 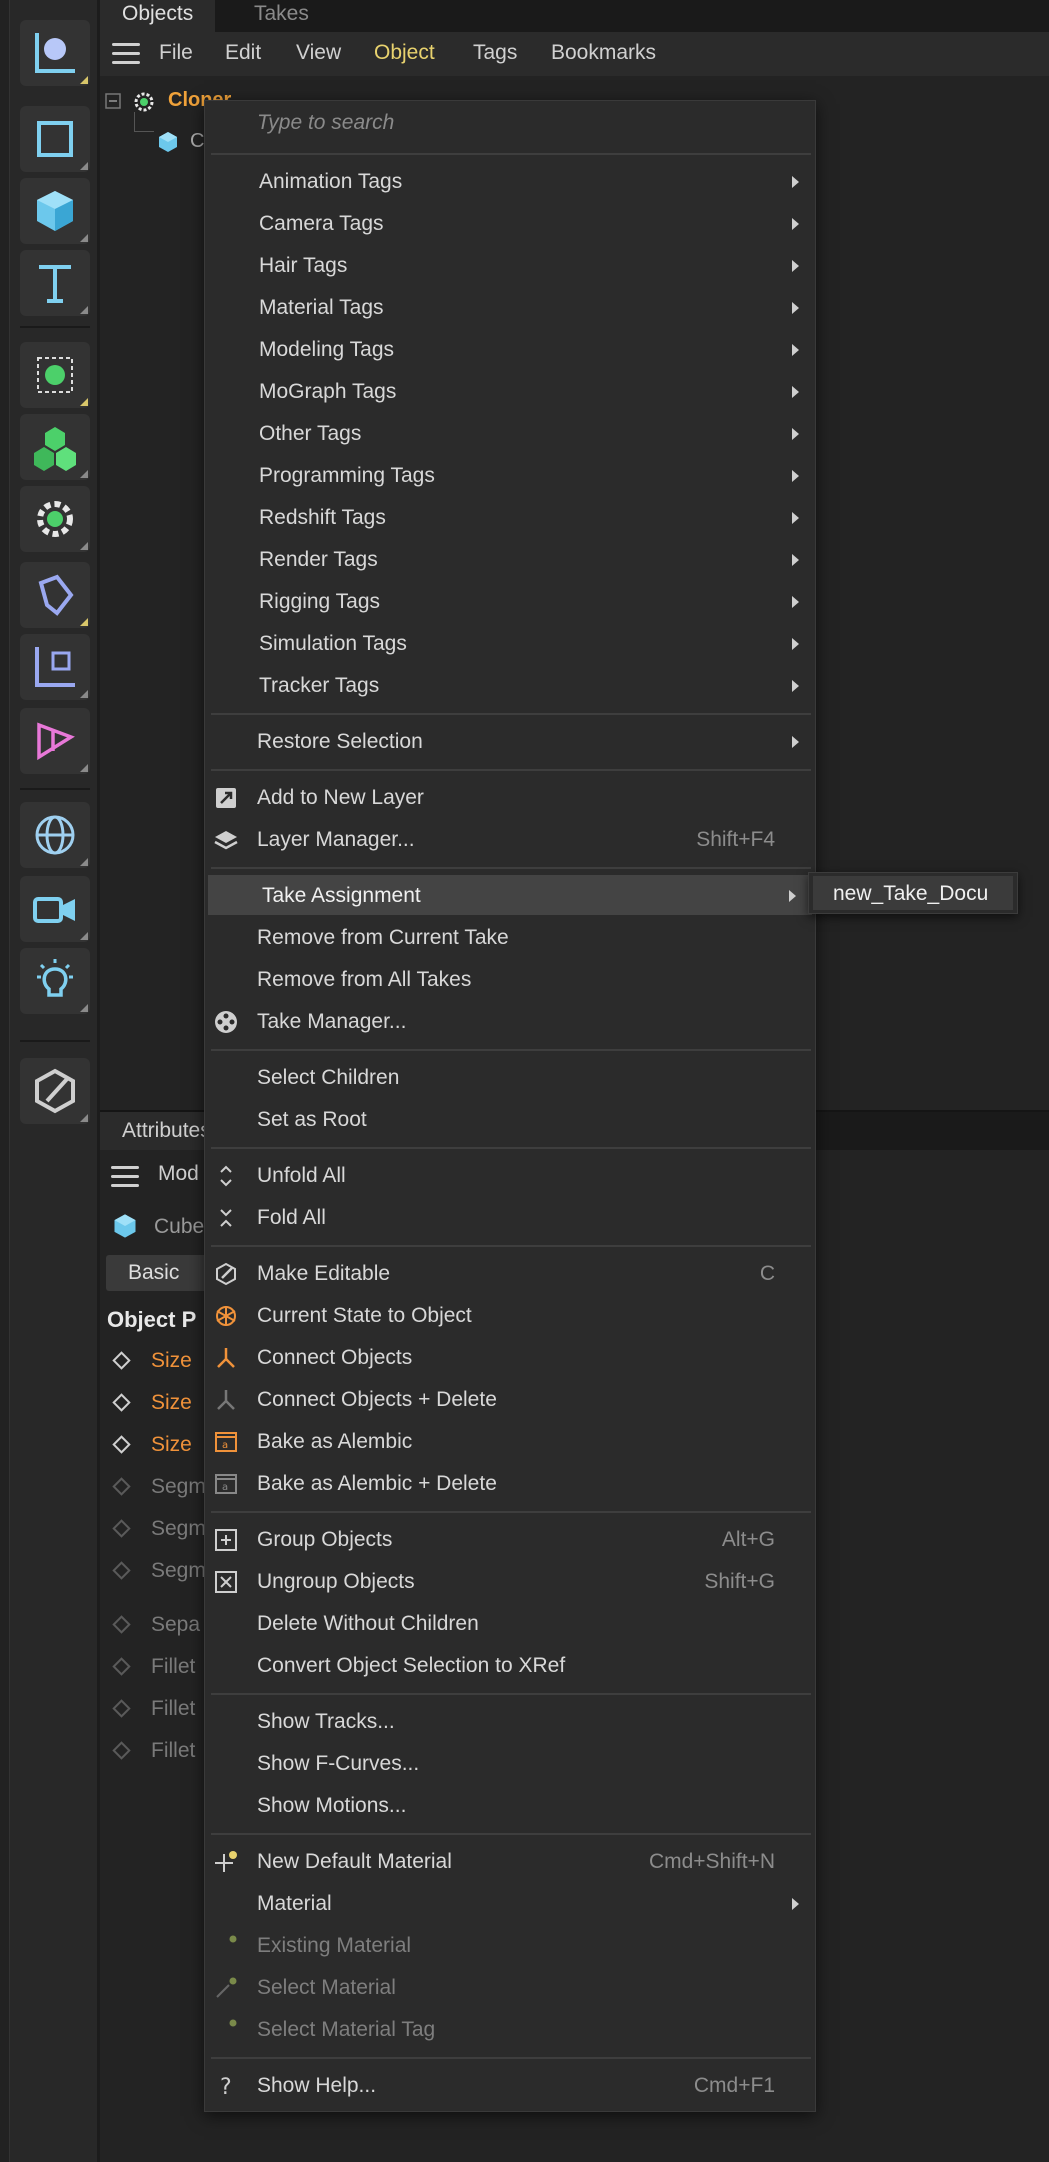 I want to click on menu-item-bake-as-alembic: a Bake as Alembic, so click(x=510, y=1441).